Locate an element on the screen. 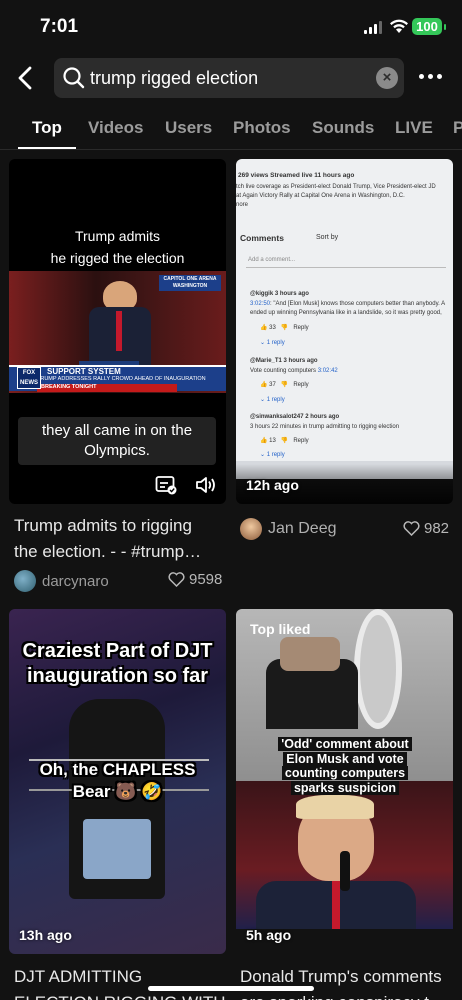  back-arrow-icon is located at coordinates (25, 78).